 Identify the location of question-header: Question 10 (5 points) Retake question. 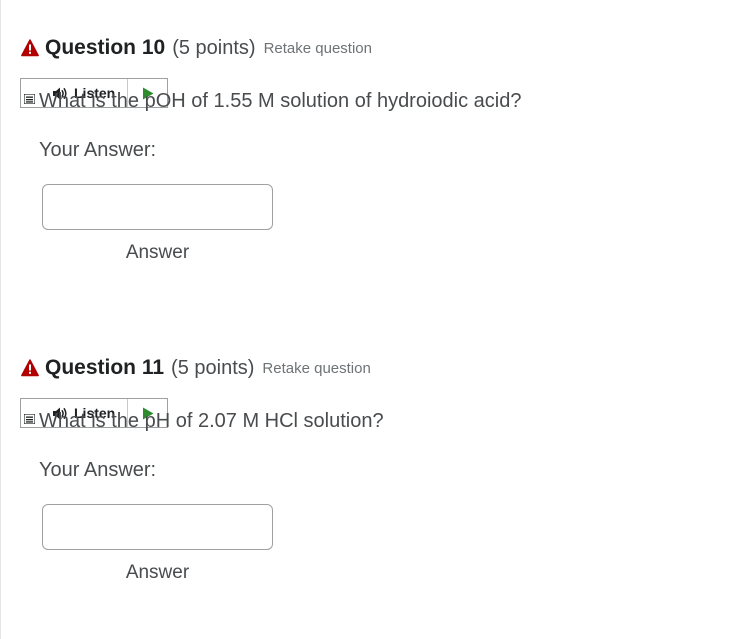
(196, 48).